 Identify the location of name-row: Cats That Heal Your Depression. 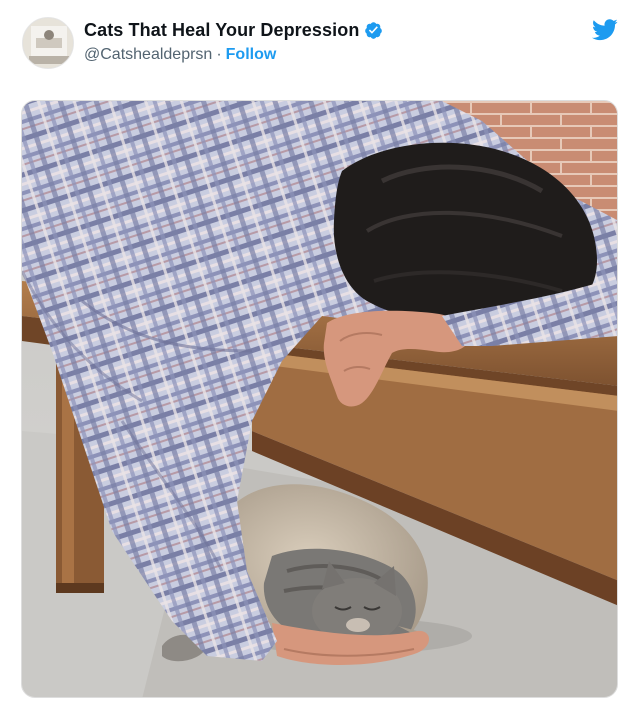
(233, 30).